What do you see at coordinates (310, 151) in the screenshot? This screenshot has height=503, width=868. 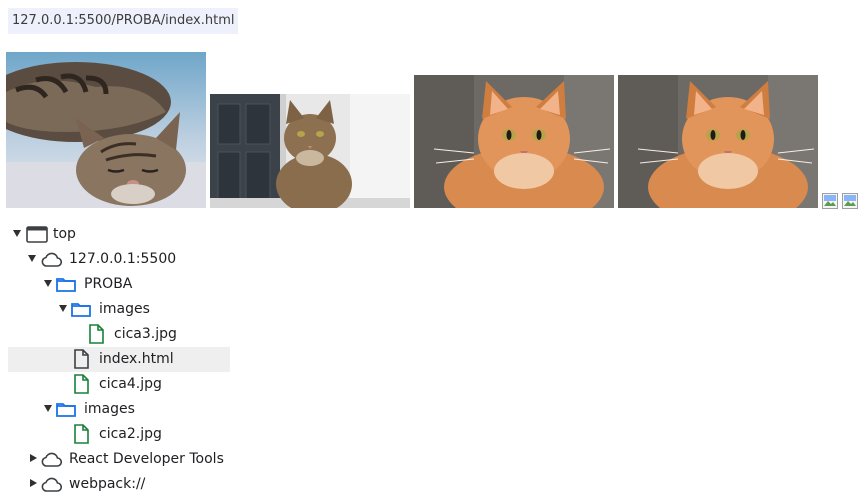 I see `tabby-cat-at-door-image` at bounding box center [310, 151].